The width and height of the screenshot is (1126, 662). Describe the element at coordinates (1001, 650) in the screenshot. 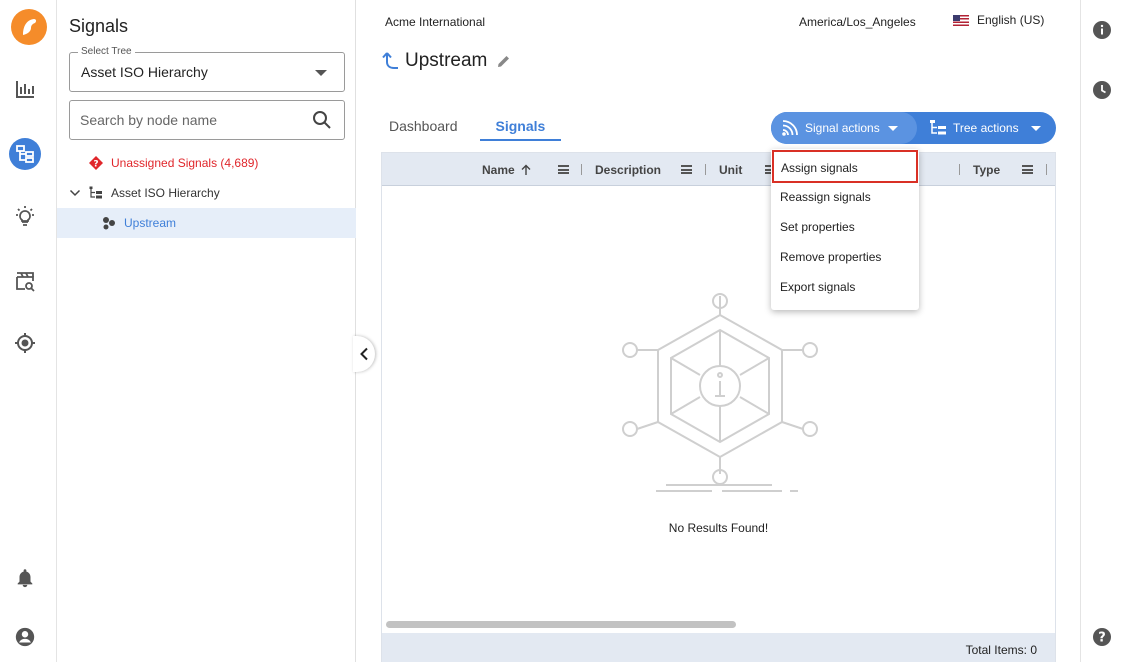

I see `total-items-count: Total Items: 0` at that location.